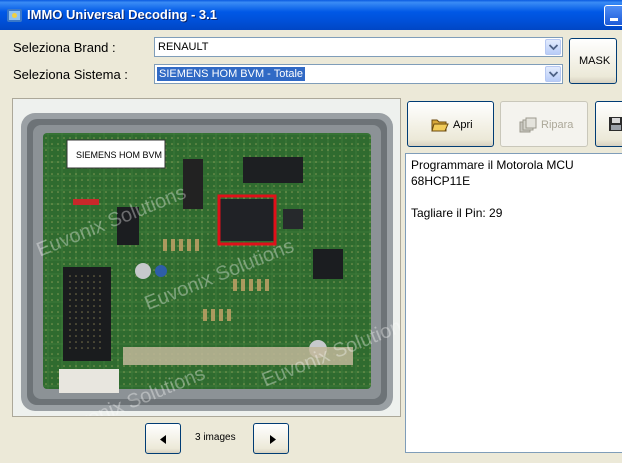 This screenshot has width=622, height=463. What do you see at coordinates (311, 15) in the screenshot?
I see `title-bar: IMMO Universal Decoding - 3.1` at bounding box center [311, 15].